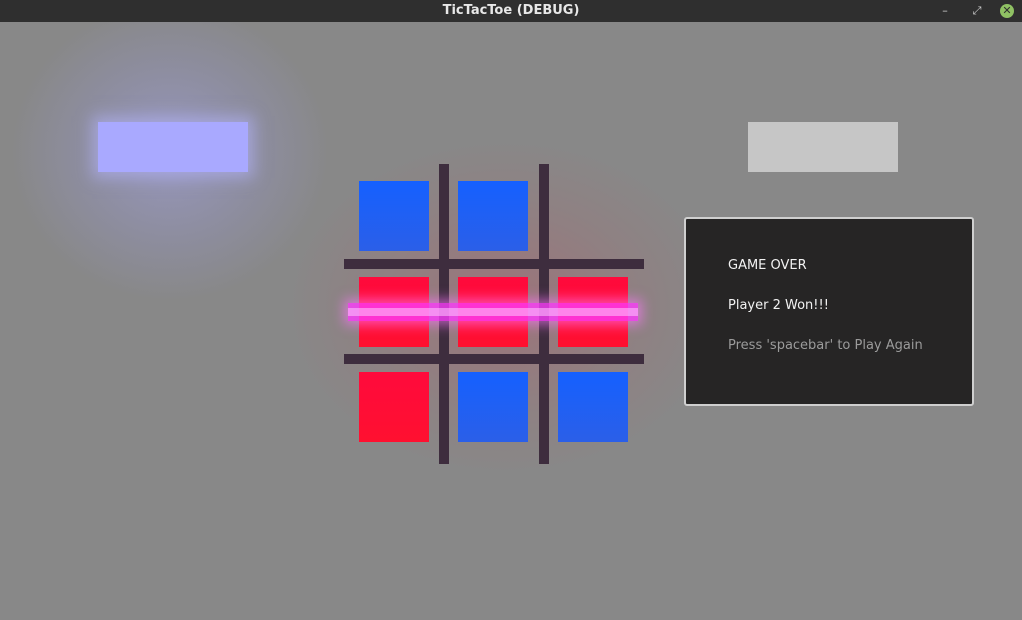  I want to click on maximize-icon: ⤢, so click(977, 11).